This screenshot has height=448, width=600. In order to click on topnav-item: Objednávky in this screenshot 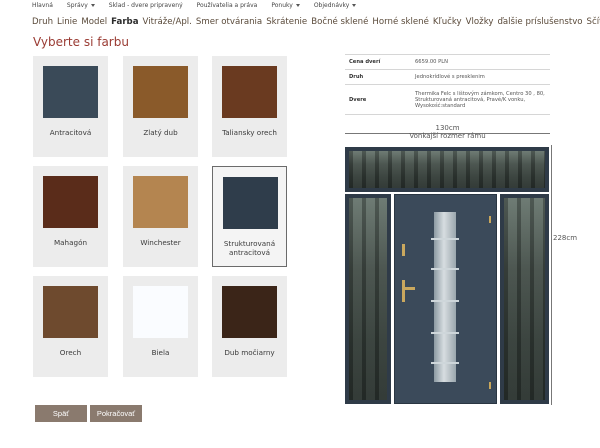, I will do `click(335, 5)`.